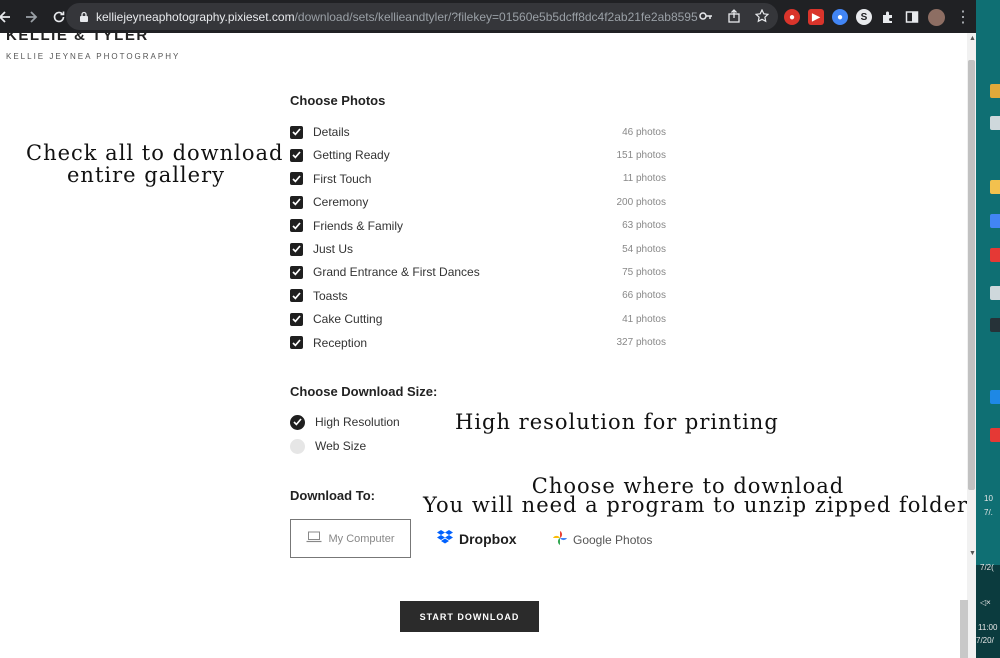  I want to click on photo-set-count: 63 photos, so click(644, 226).